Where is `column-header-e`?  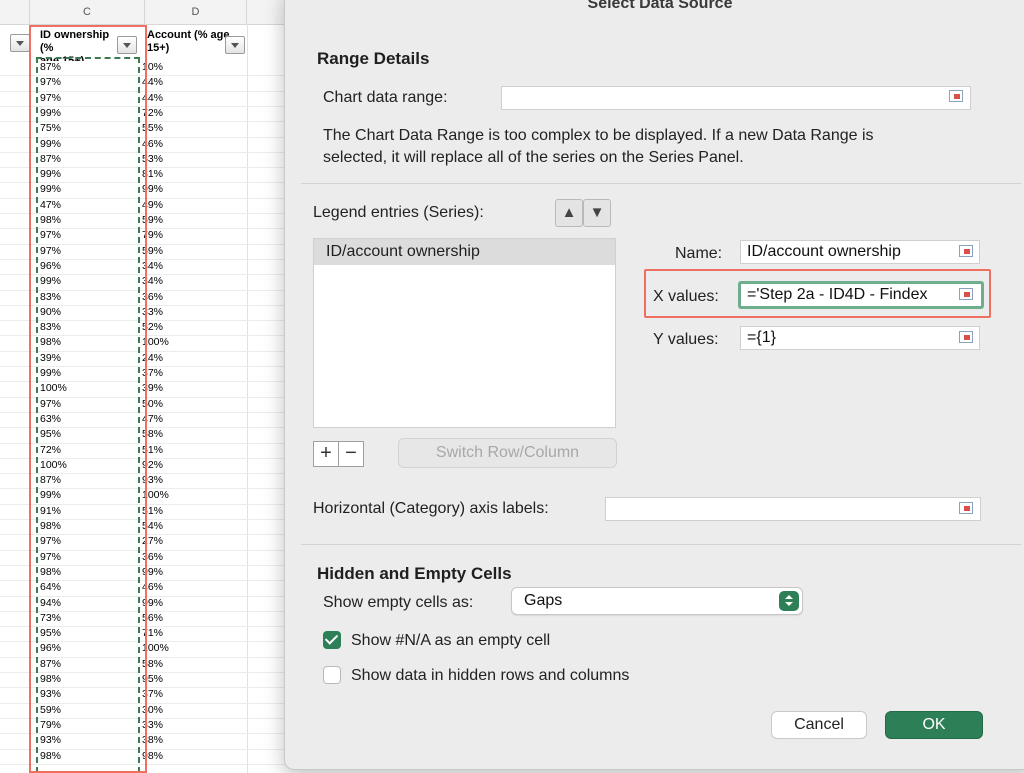
column-header-e is located at coordinates (267, 12).